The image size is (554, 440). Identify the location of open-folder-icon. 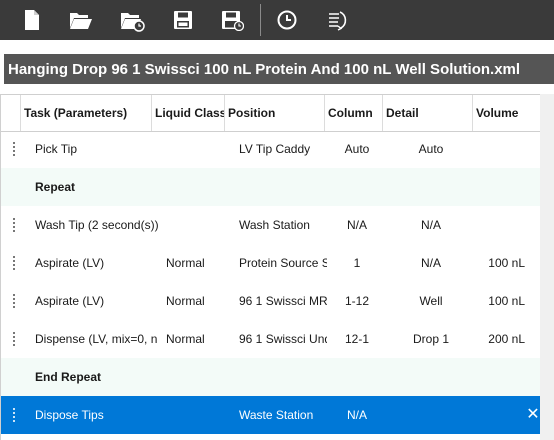
(81, 21).